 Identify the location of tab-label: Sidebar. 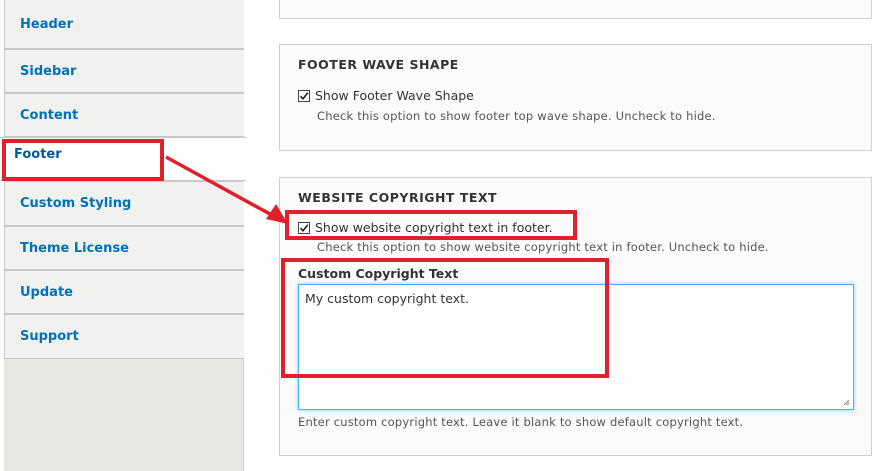
(48, 71).